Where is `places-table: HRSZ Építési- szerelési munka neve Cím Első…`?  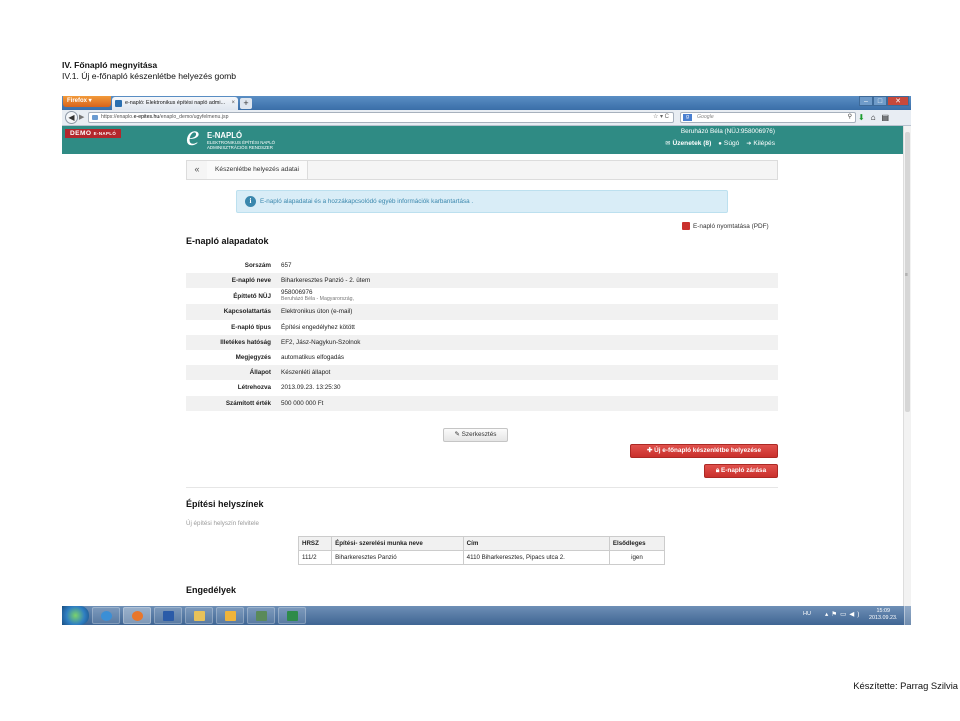
places-table: HRSZ Építési- szerelési munka neve Cím Első… is located at coordinates (481, 550).